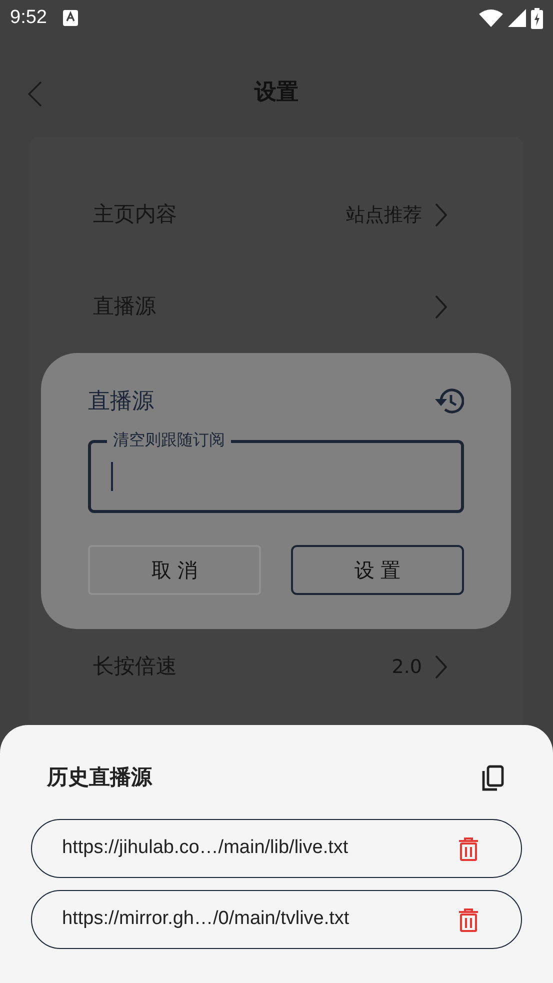 The height and width of the screenshot is (983, 553). I want to click on battery-icon, so click(537, 18).